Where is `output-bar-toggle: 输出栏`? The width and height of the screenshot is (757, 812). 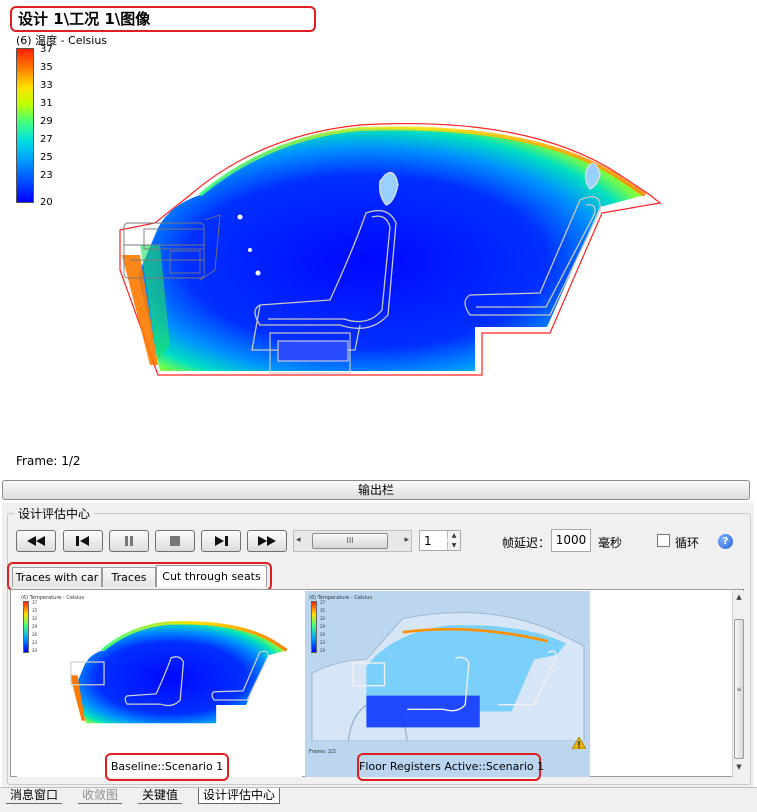 output-bar-toggle: 输出栏 is located at coordinates (376, 490).